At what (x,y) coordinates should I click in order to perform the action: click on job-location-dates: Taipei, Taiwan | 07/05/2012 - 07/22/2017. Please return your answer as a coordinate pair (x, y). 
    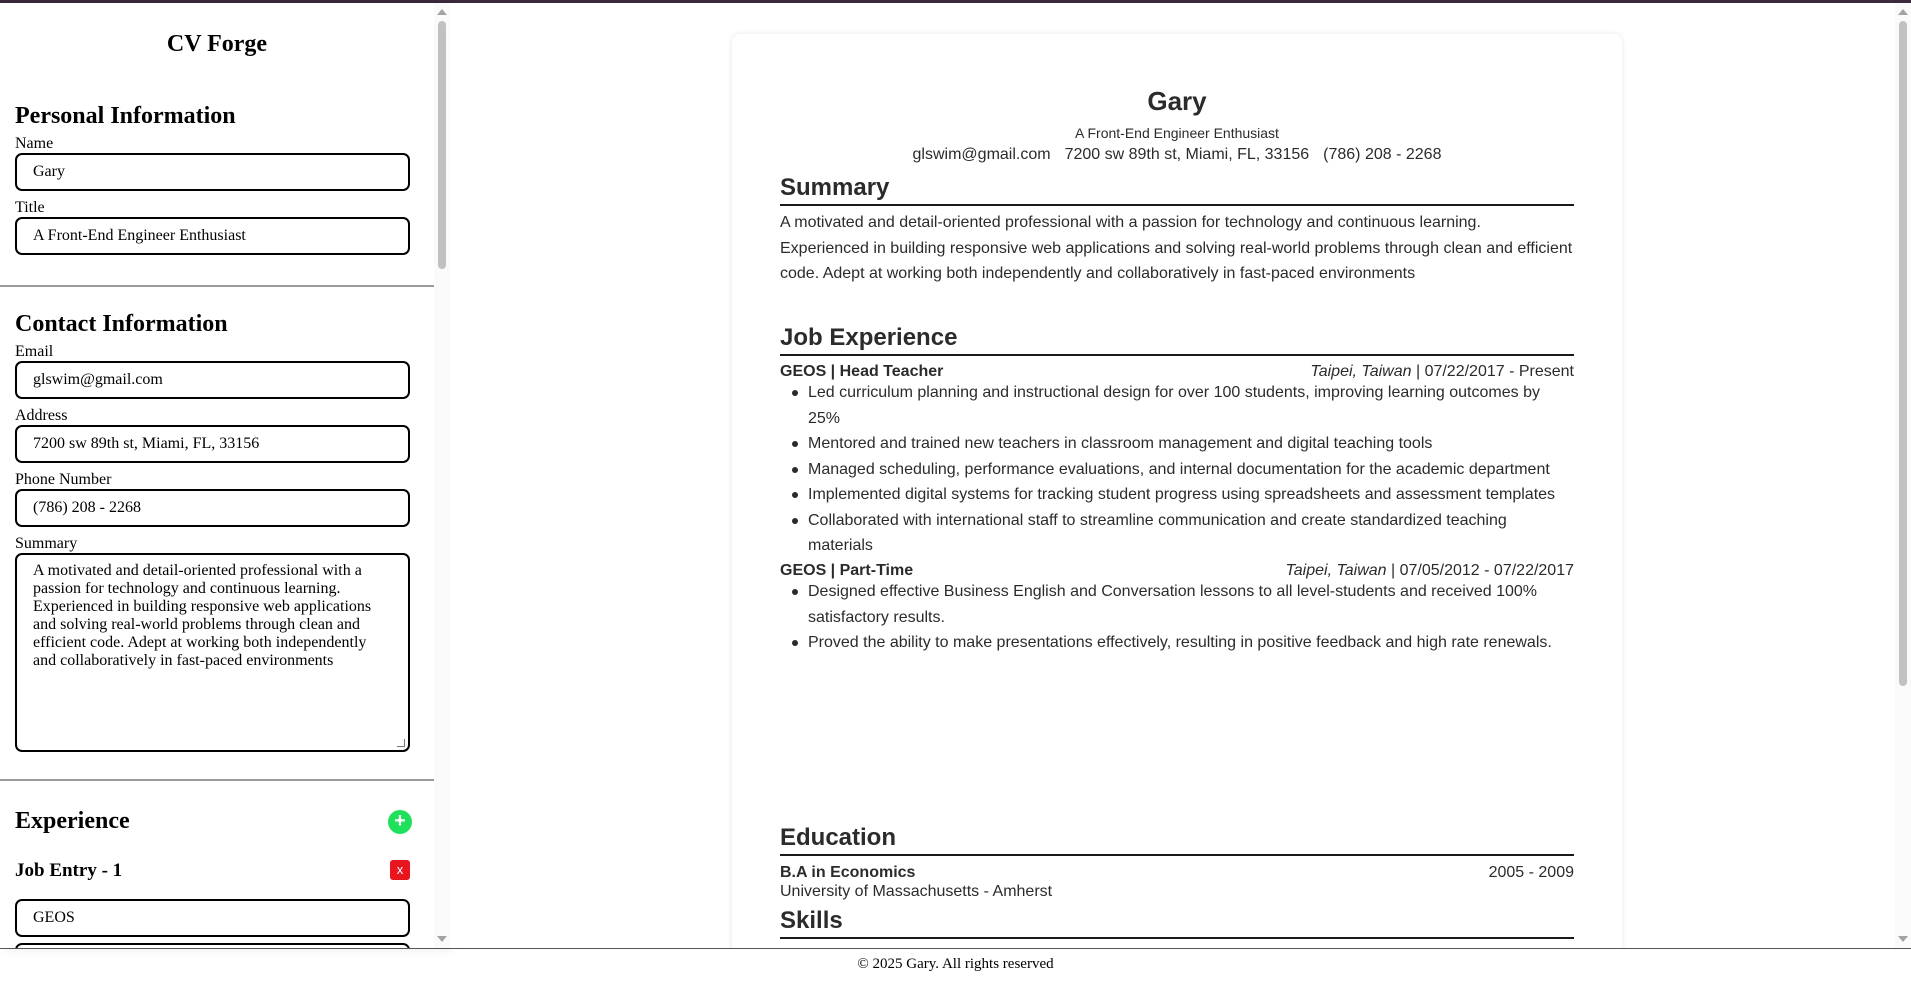
    Looking at the image, I should click on (1429, 571).